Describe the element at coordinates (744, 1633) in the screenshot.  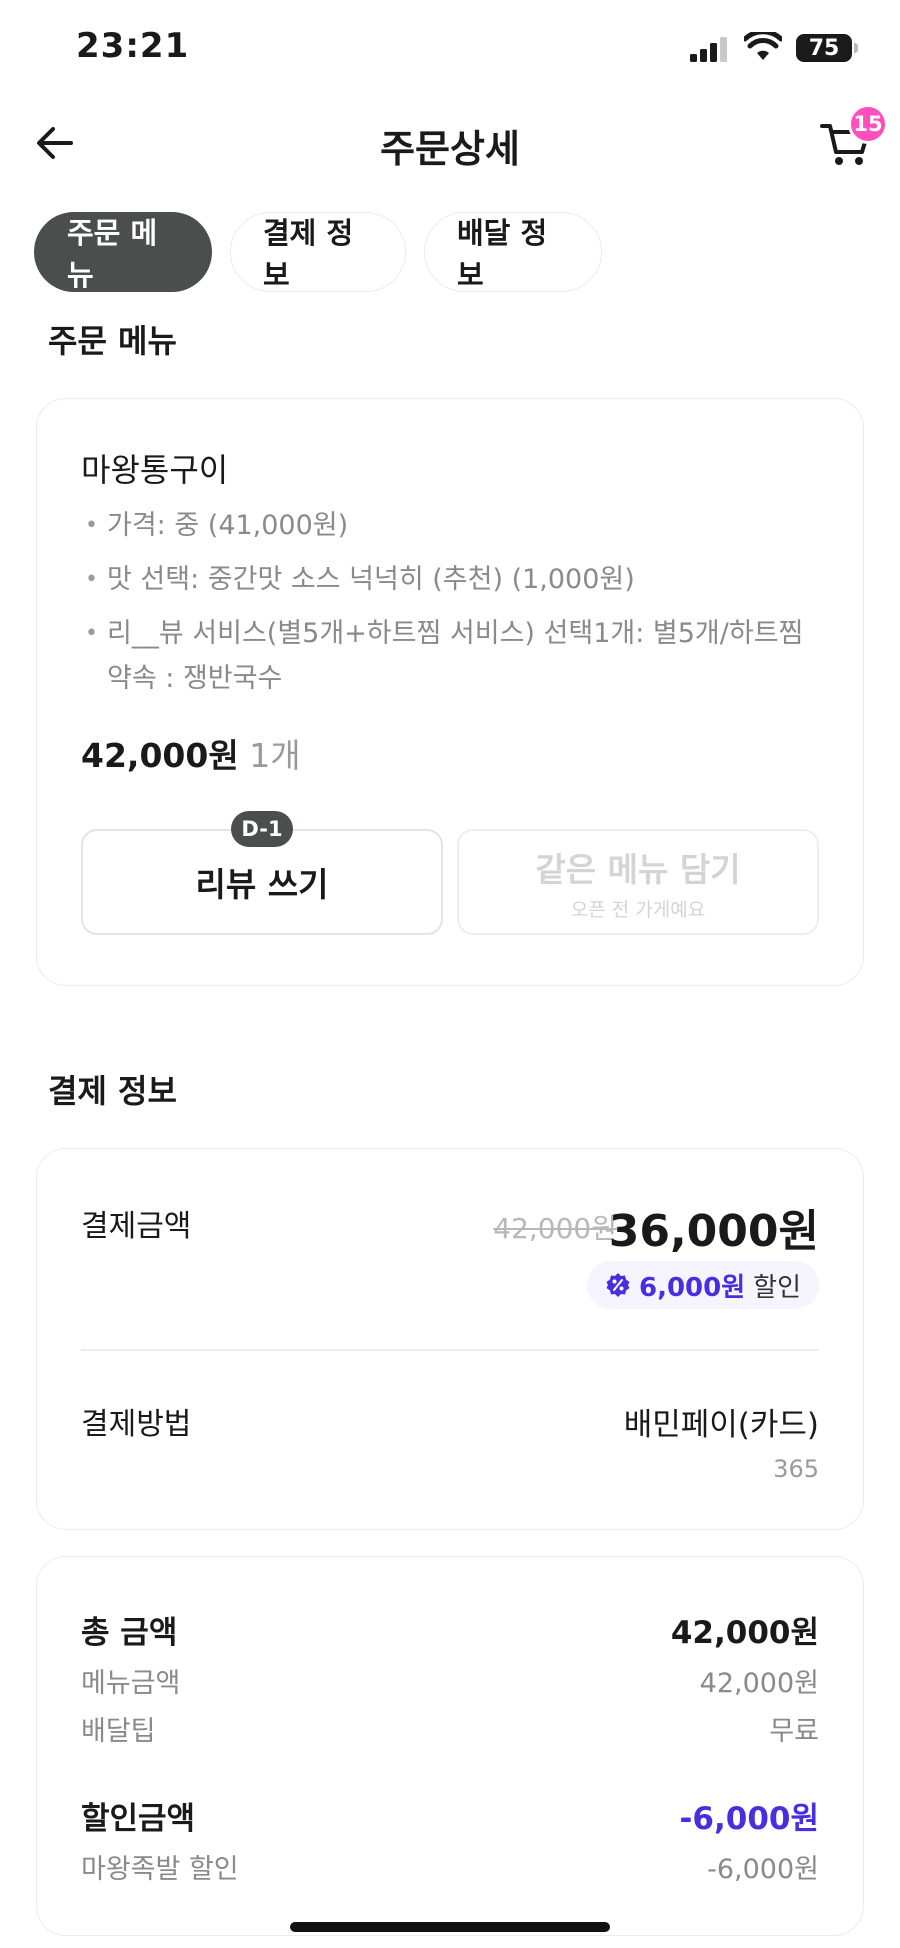
I see `total-amount-value: 42,000원` at that location.